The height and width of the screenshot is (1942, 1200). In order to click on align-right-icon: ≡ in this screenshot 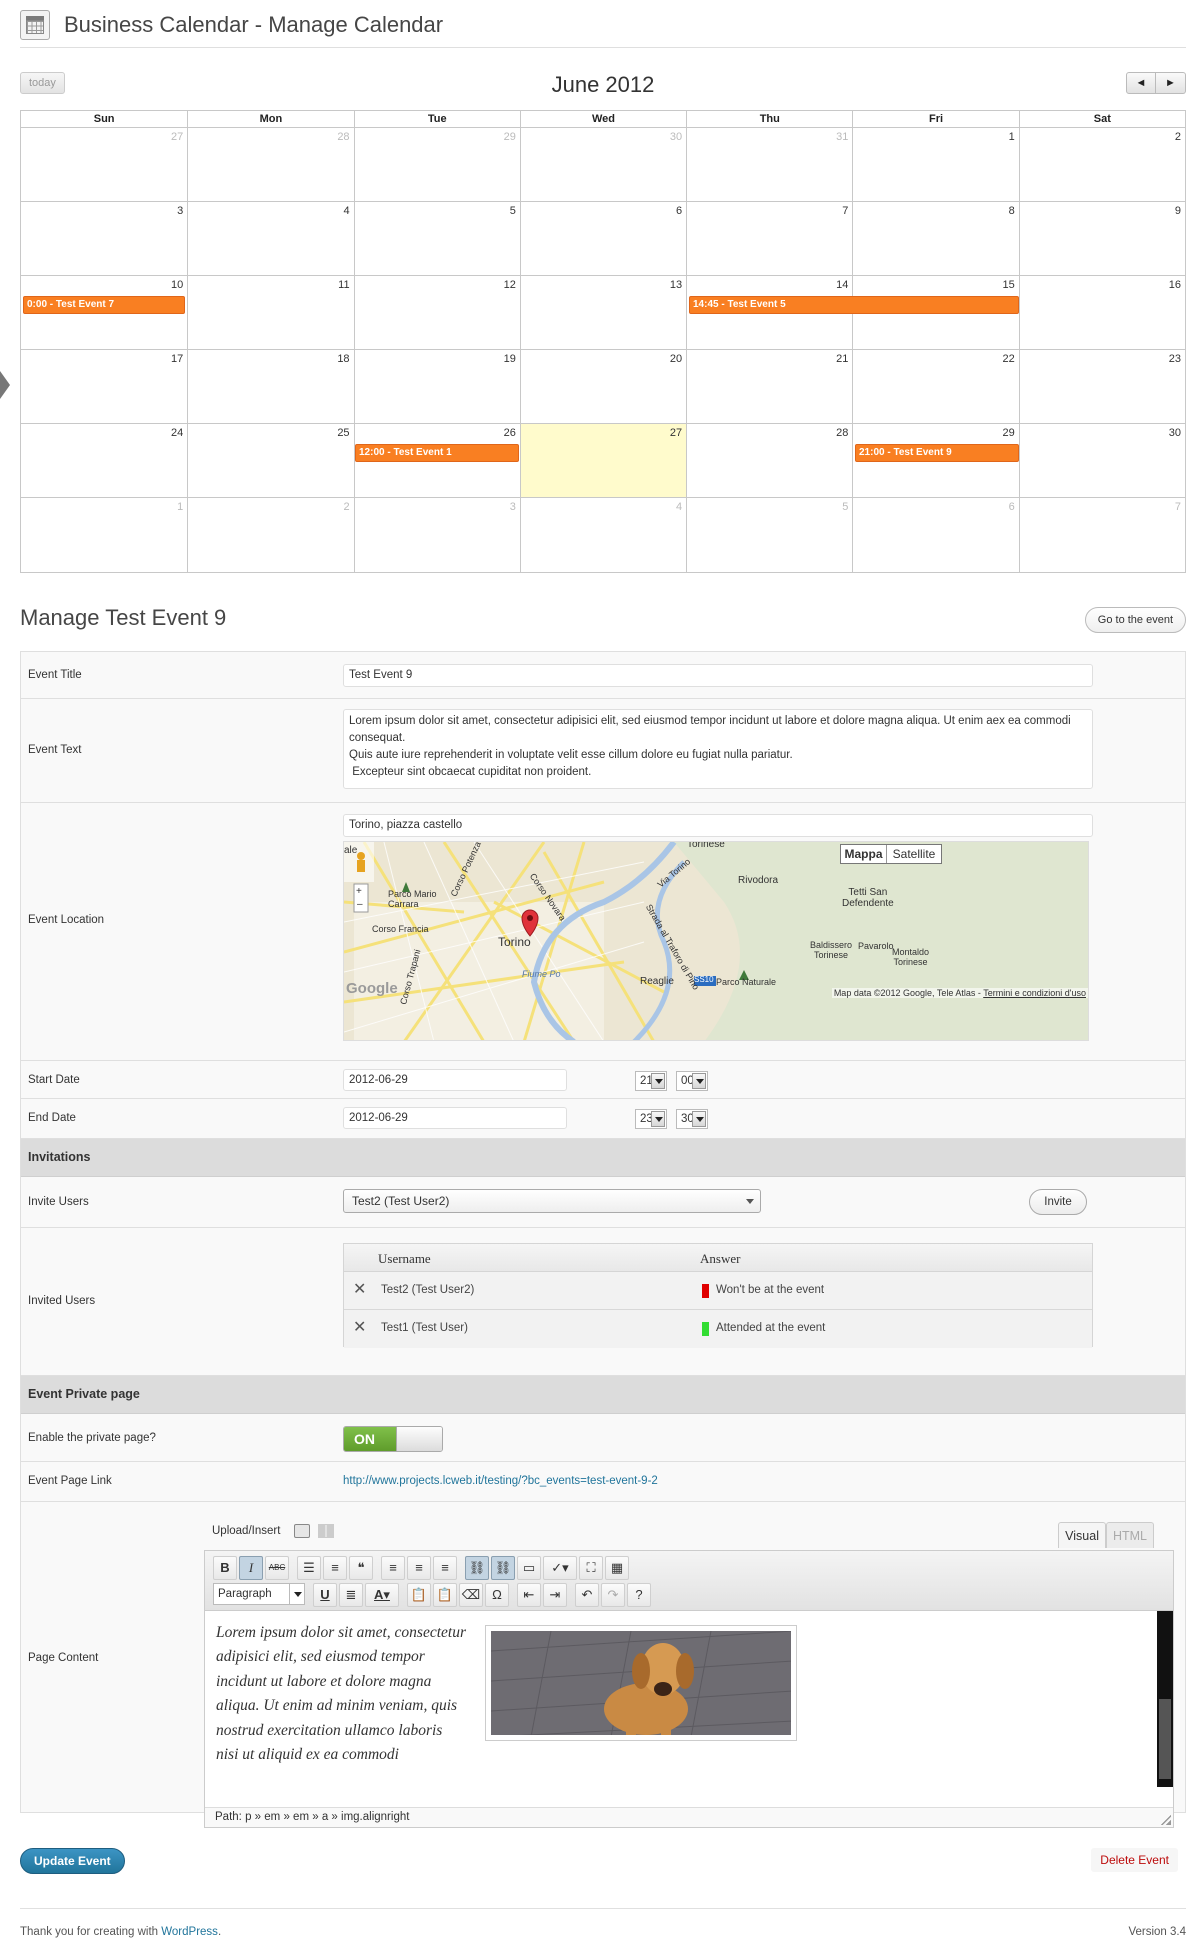, I will do `click(445, 1568)`.